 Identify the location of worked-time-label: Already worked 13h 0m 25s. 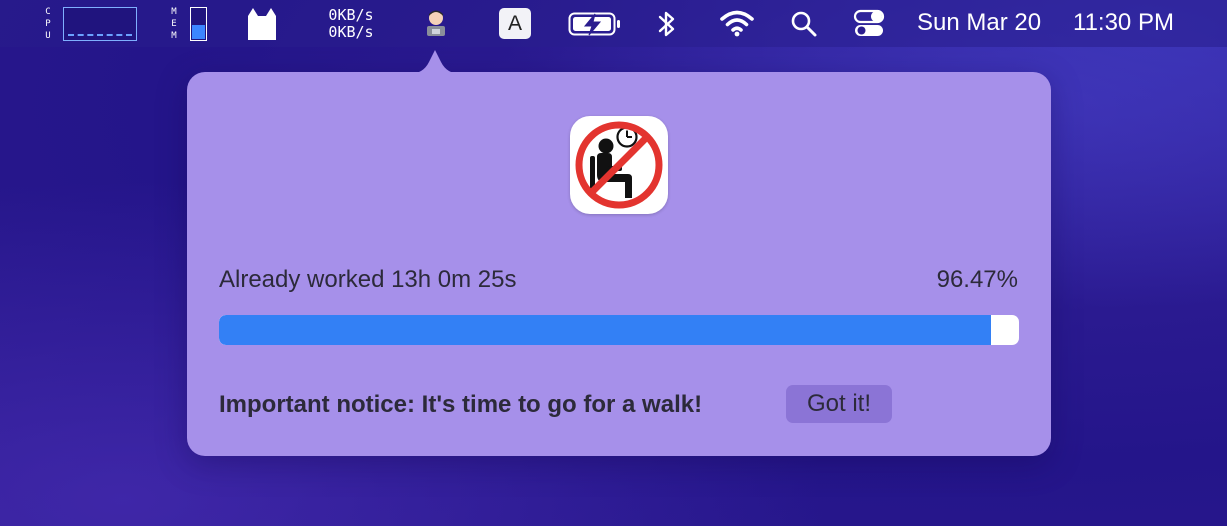
(368, 279).